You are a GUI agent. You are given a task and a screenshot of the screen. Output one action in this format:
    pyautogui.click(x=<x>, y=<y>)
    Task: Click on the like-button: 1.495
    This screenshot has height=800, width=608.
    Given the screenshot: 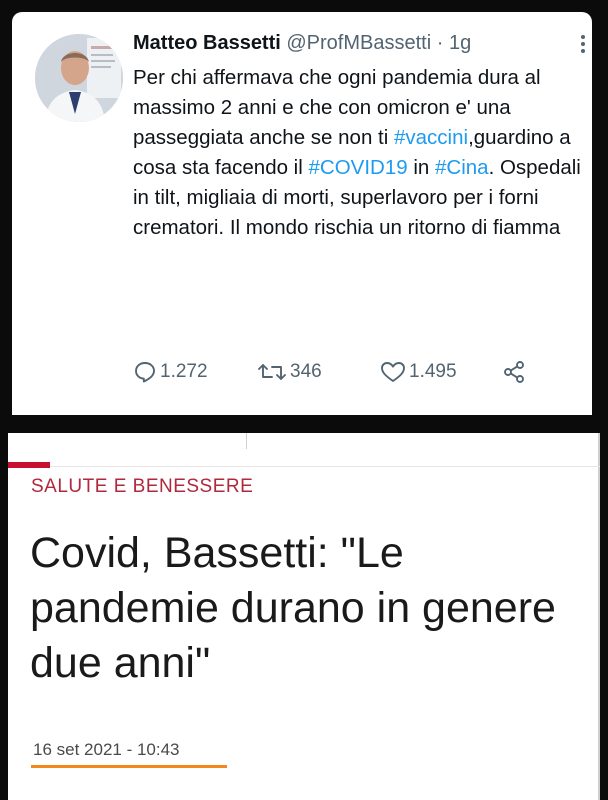 What is the action you would take?
    pyautogui.click(x=418, y=372)
    